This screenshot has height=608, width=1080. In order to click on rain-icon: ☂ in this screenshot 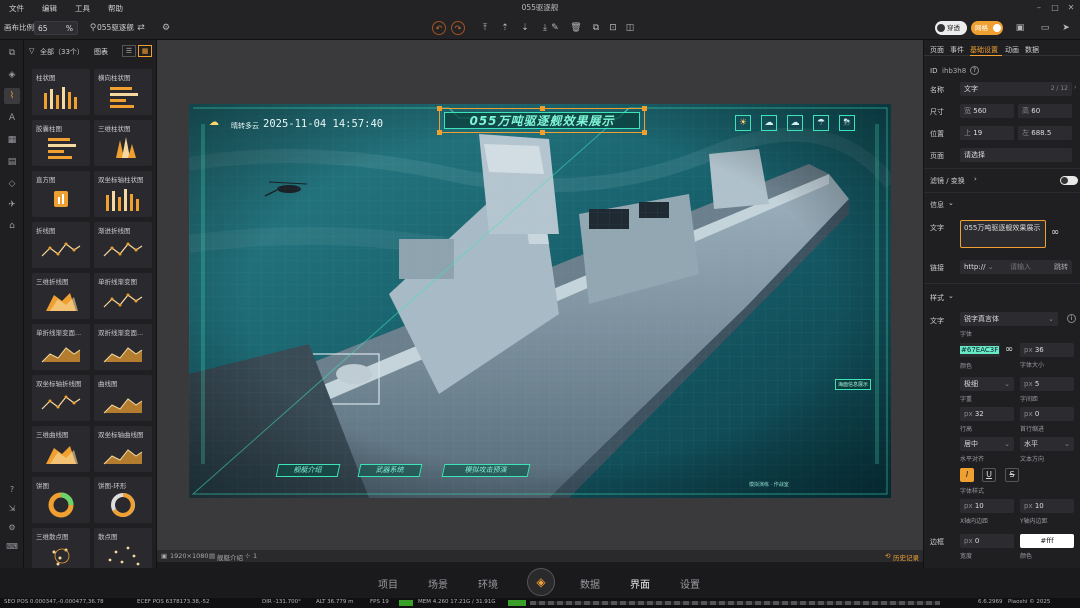, I will do `click(821, 123)`.